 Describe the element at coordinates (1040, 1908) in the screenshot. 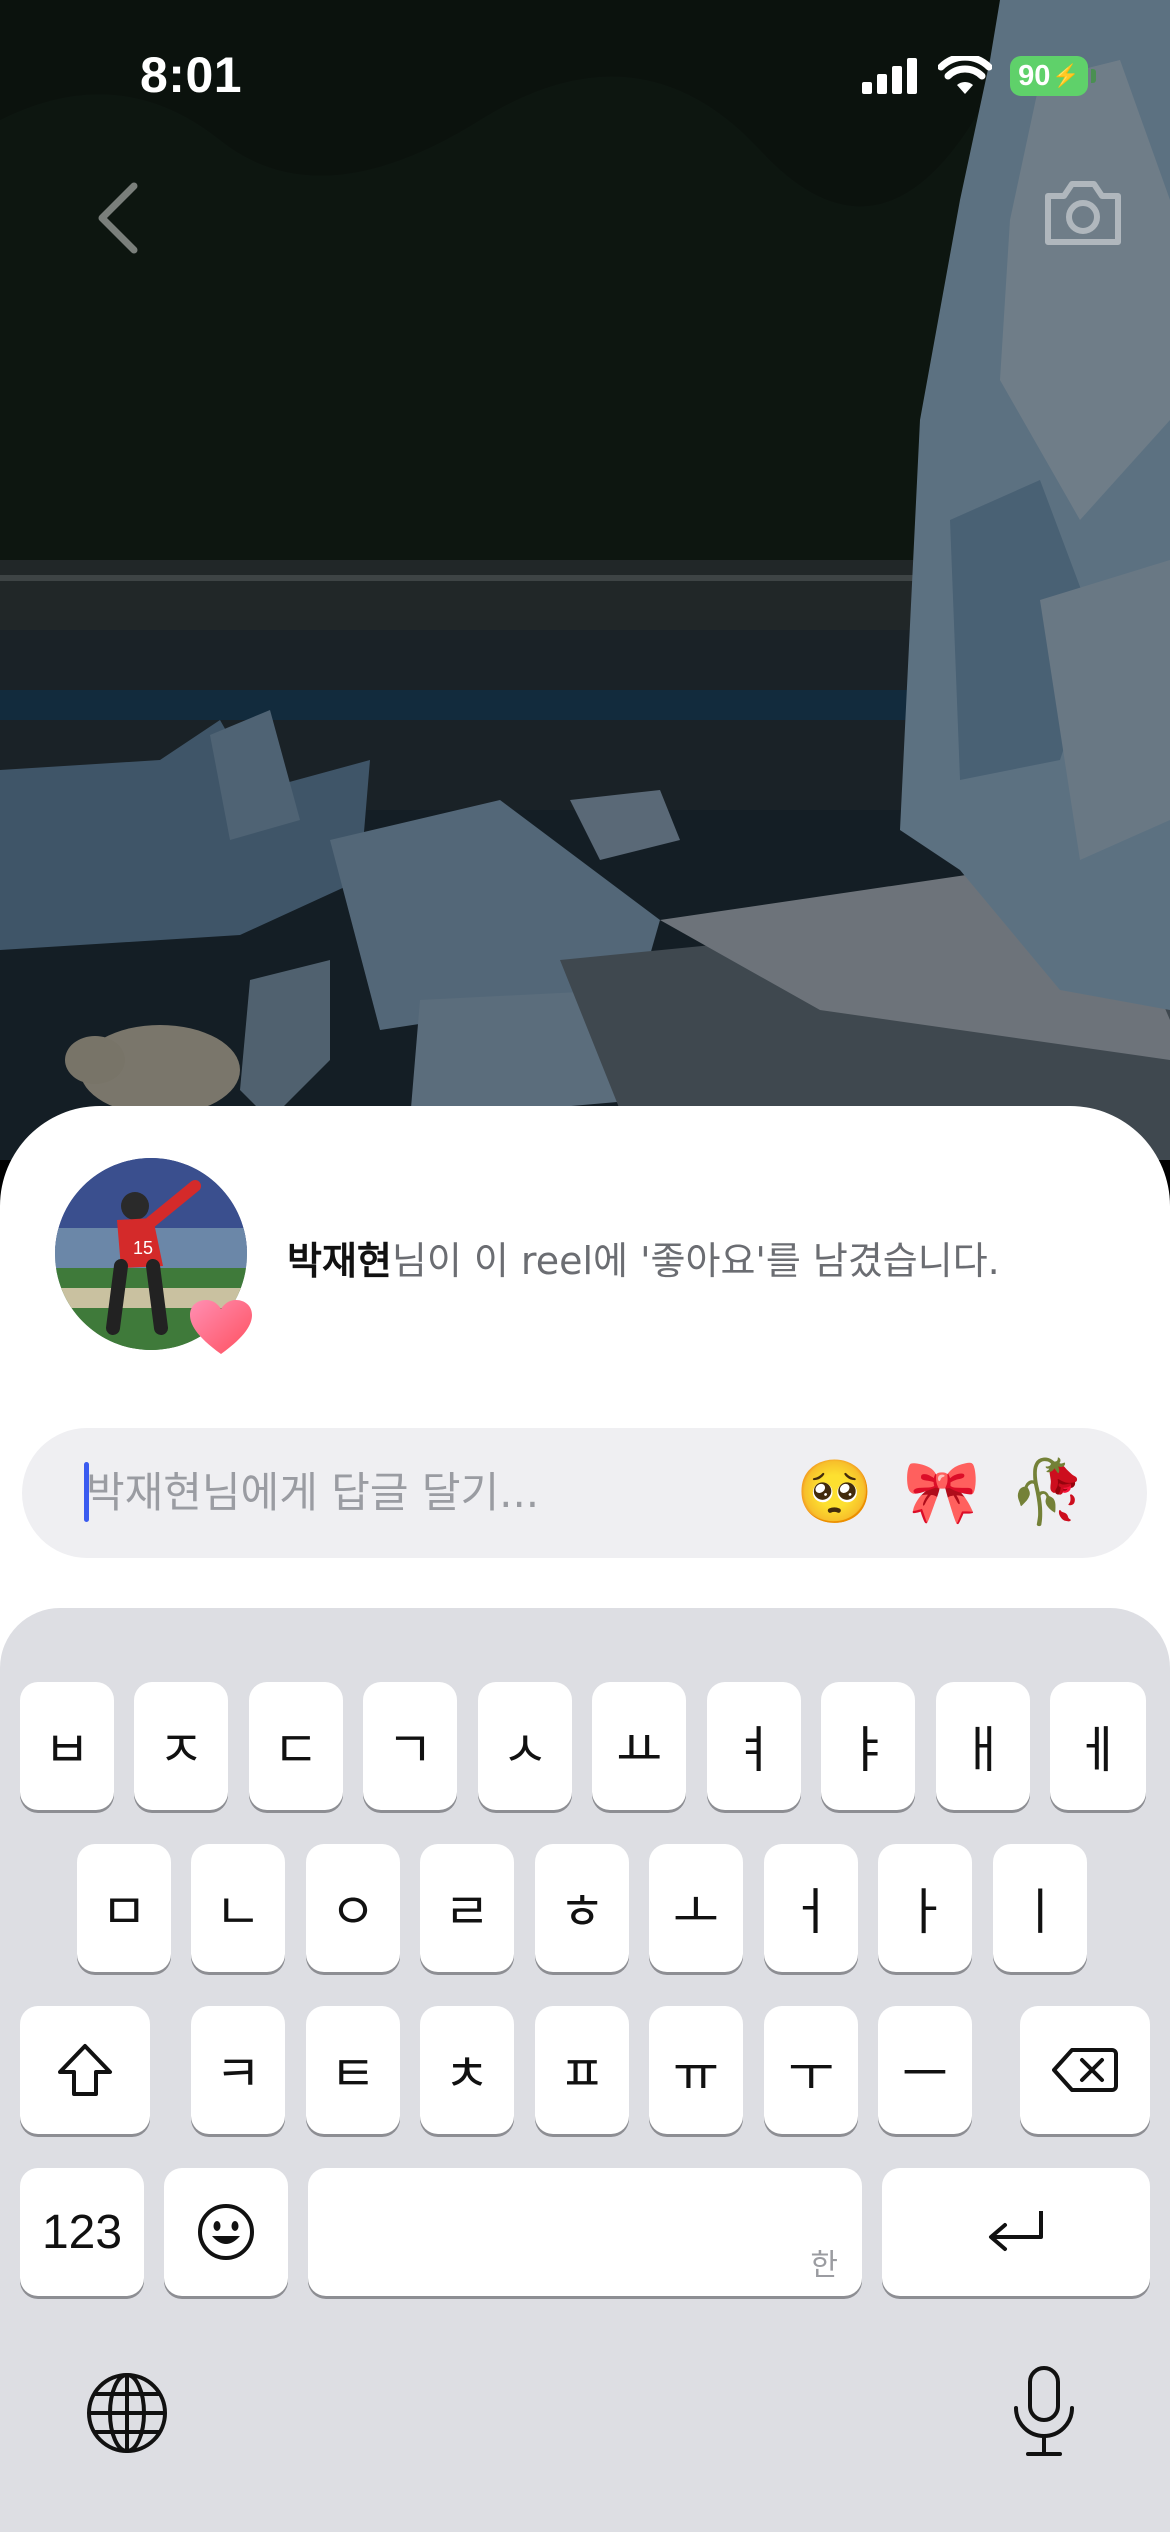

I see `key-row2-9: ㅣ` at that location.